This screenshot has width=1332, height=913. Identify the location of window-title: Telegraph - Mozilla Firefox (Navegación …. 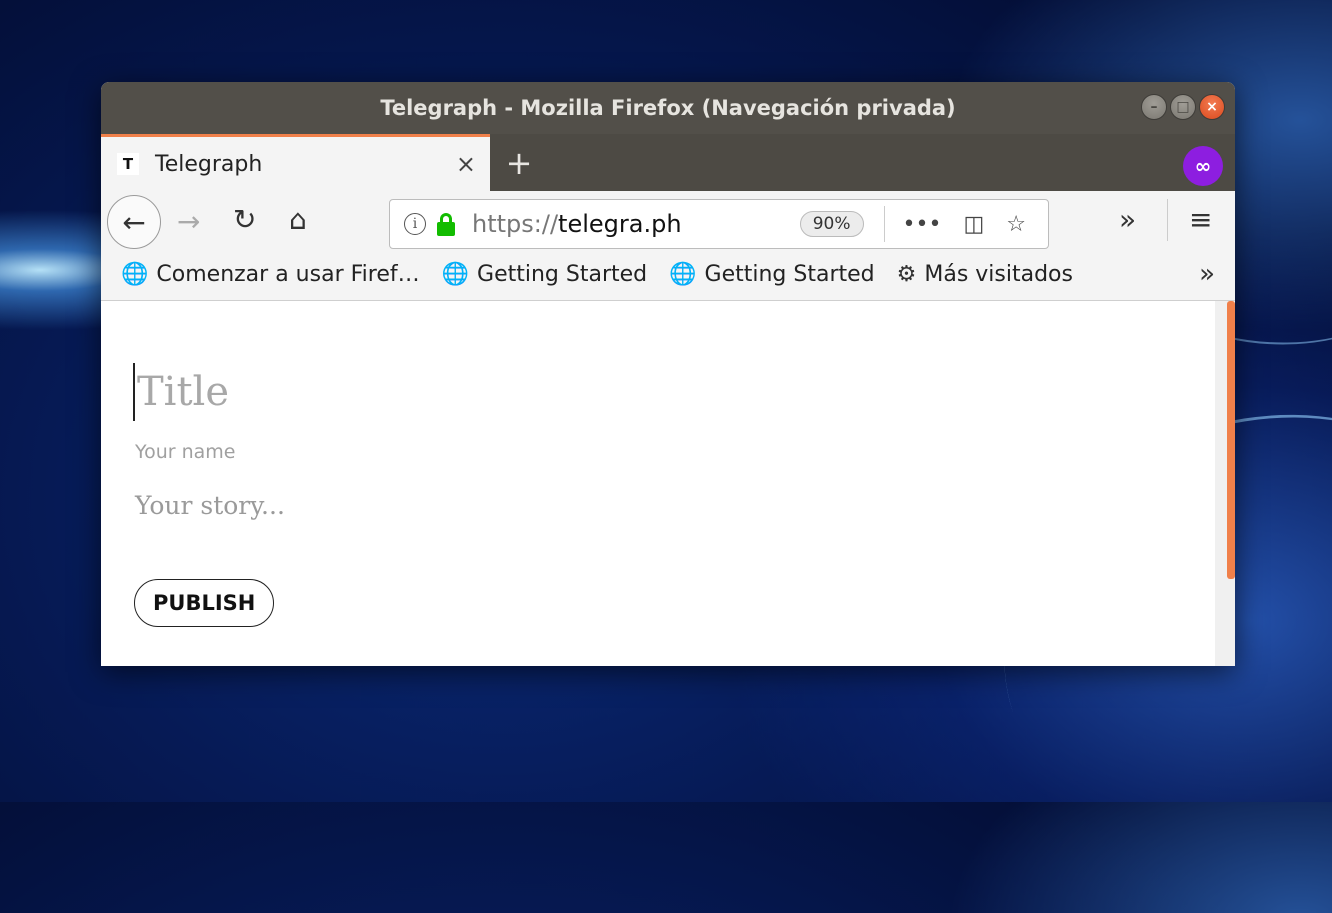
(668, 108).